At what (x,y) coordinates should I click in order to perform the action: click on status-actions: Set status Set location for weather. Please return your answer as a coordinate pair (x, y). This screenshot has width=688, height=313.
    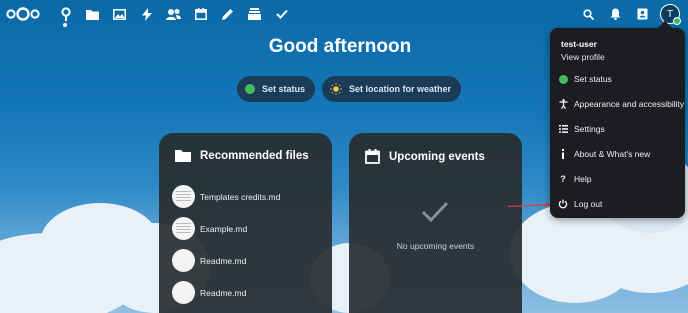
    Looking at the image, I should click on (349, 89).